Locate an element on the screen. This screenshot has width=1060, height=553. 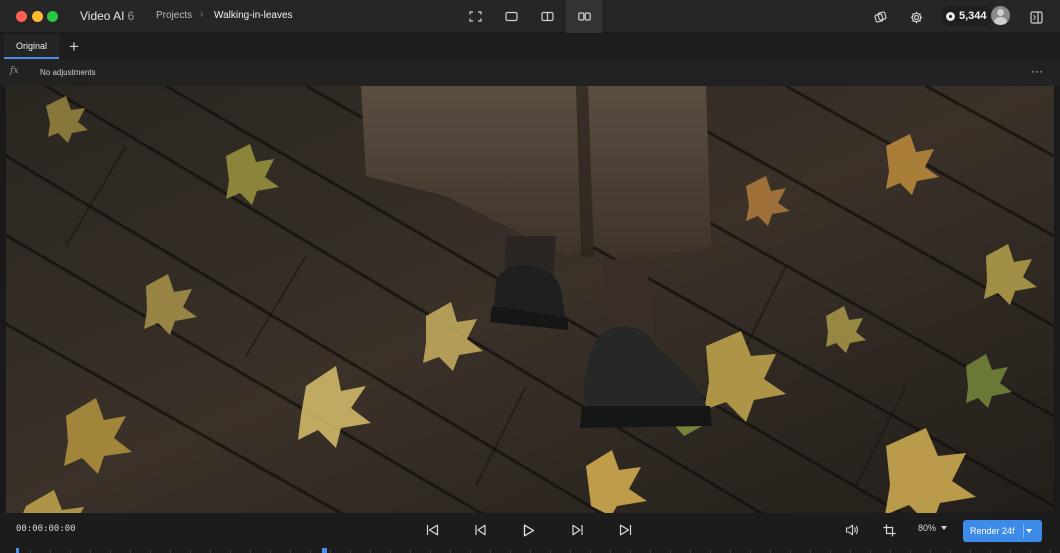
go-to-start-button is located at coordinates (432, 530).